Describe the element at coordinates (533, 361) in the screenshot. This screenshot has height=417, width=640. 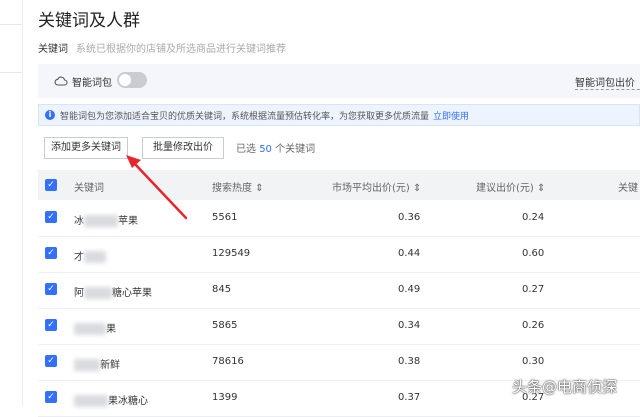
I see `suggest-bid-cell: 0.30` at that location.